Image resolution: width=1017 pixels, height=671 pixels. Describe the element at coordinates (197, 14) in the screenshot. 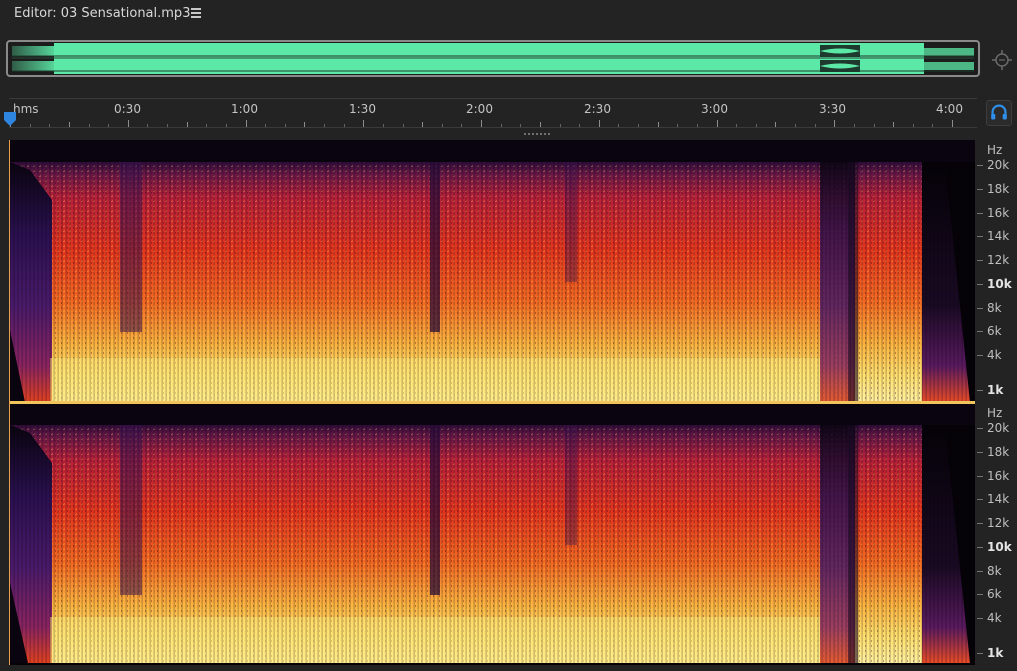

I see `hamburger-menu-icon` at that location.